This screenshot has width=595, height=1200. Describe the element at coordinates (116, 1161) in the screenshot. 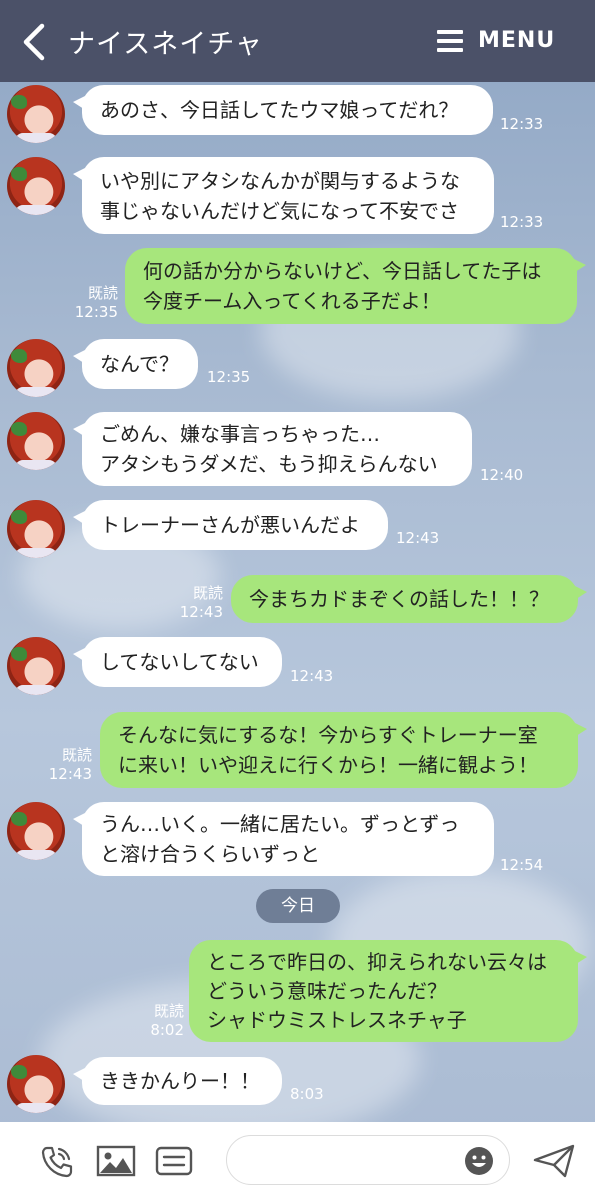

I see `image-icon` at that location.